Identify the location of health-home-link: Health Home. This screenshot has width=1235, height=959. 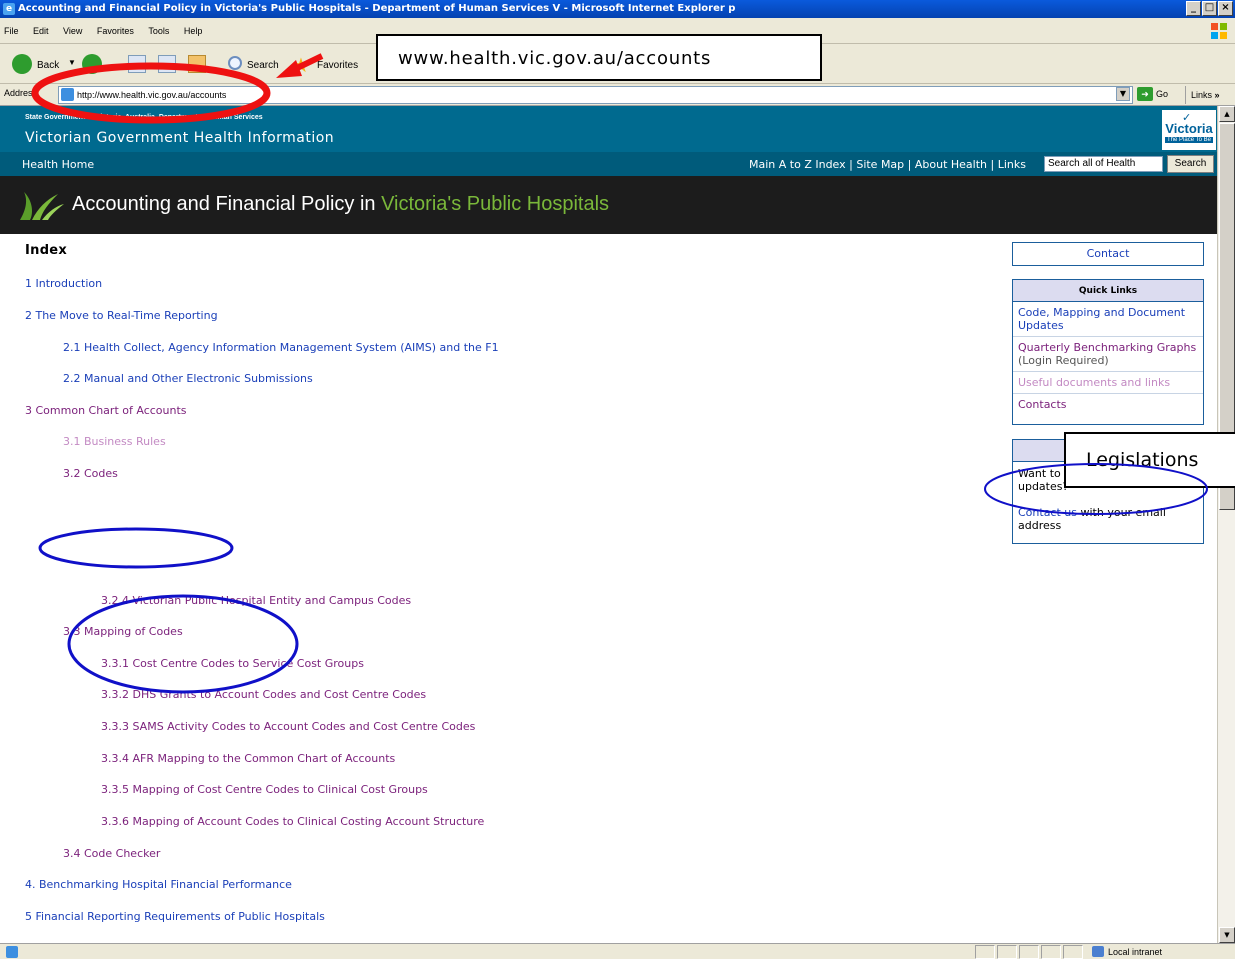
(58, 164).